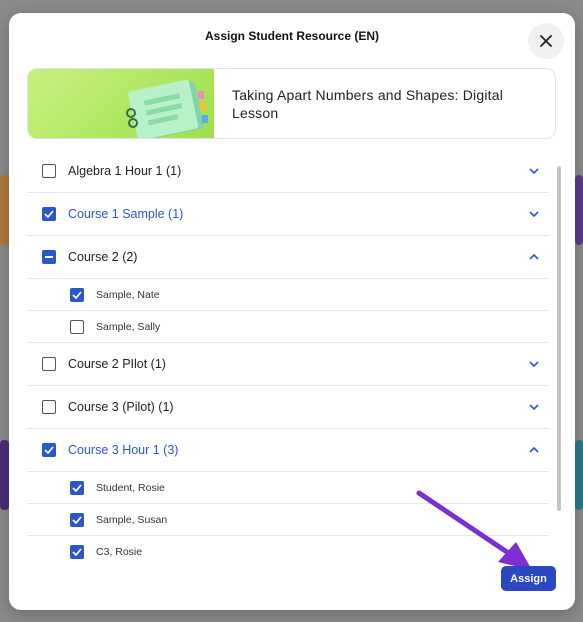 The height and width of the screenshot is (622, 583). I want to click on close-icon, so click(546, 41).